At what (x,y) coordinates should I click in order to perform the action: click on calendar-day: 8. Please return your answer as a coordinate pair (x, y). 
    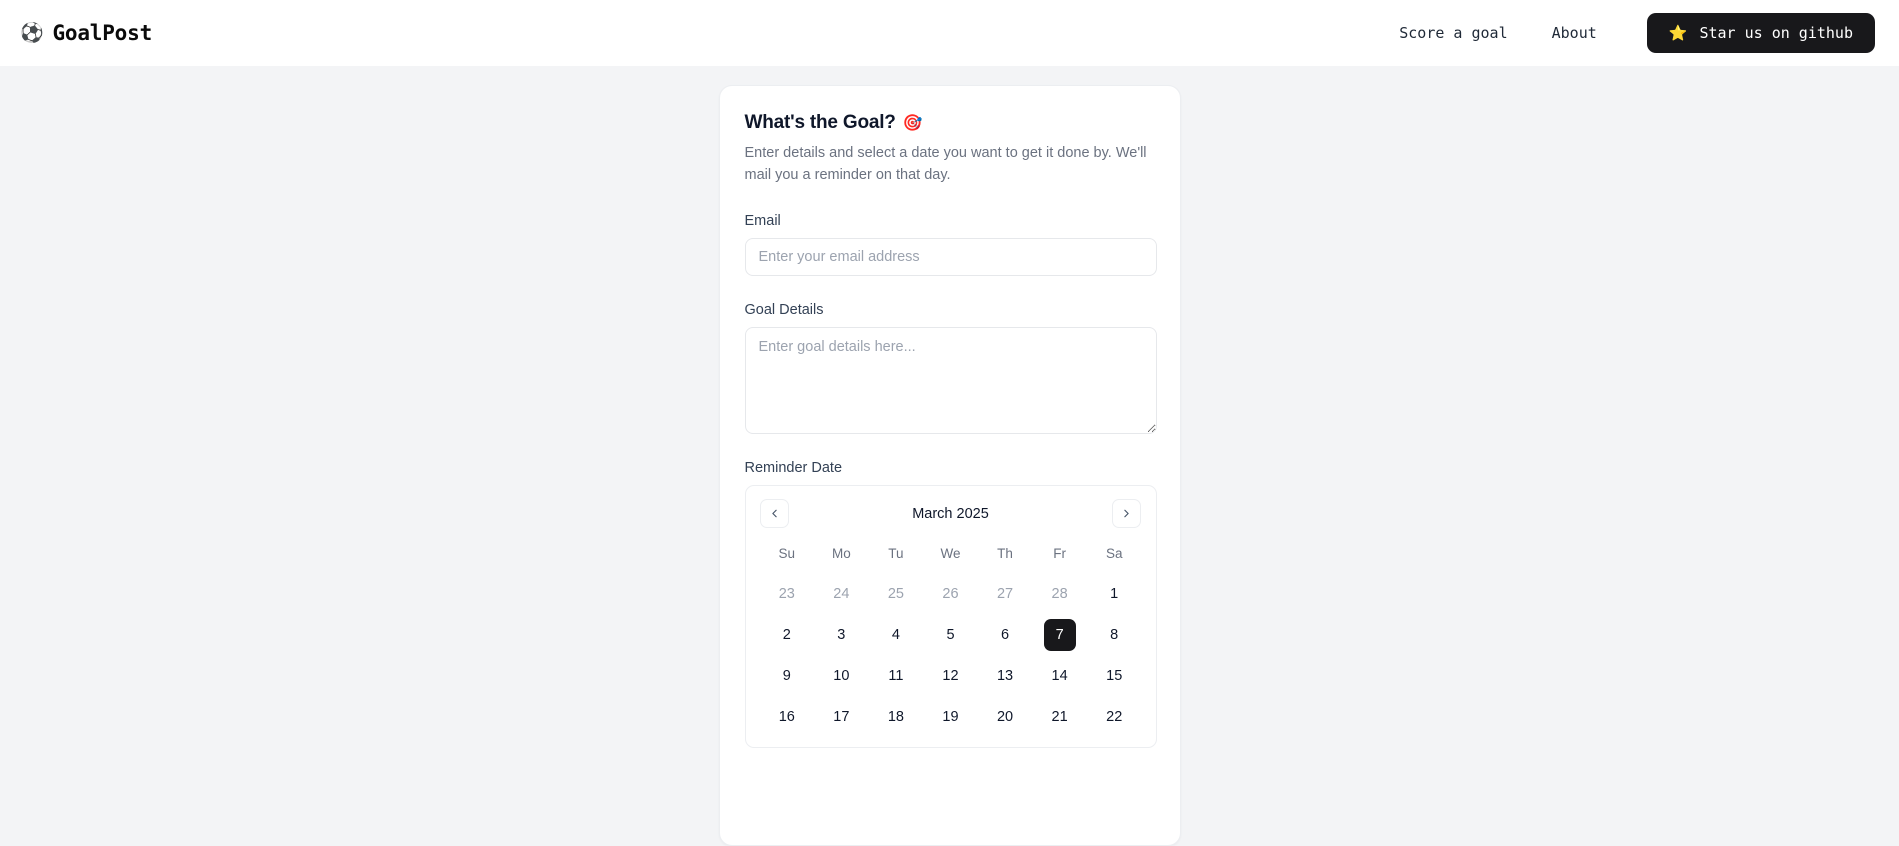
    Looking at the image, I should click on (1114, 635).